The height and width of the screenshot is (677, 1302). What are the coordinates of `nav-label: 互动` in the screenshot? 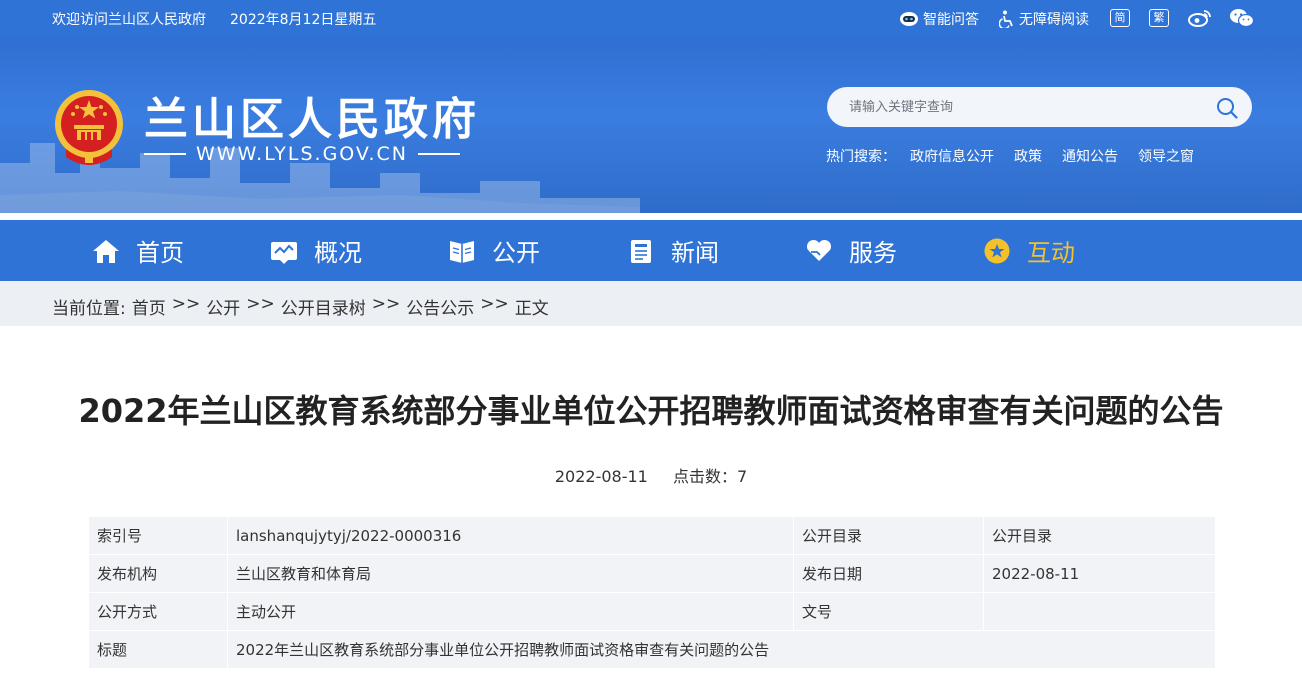 It's located at (1051, 253).